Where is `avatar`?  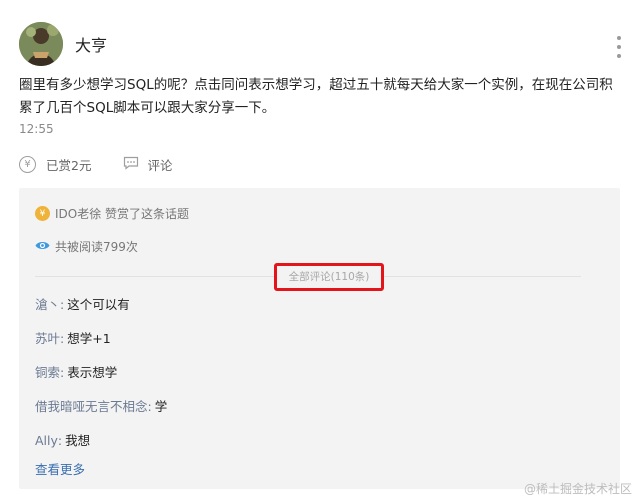
avatar is located at coordinates (41, 44).